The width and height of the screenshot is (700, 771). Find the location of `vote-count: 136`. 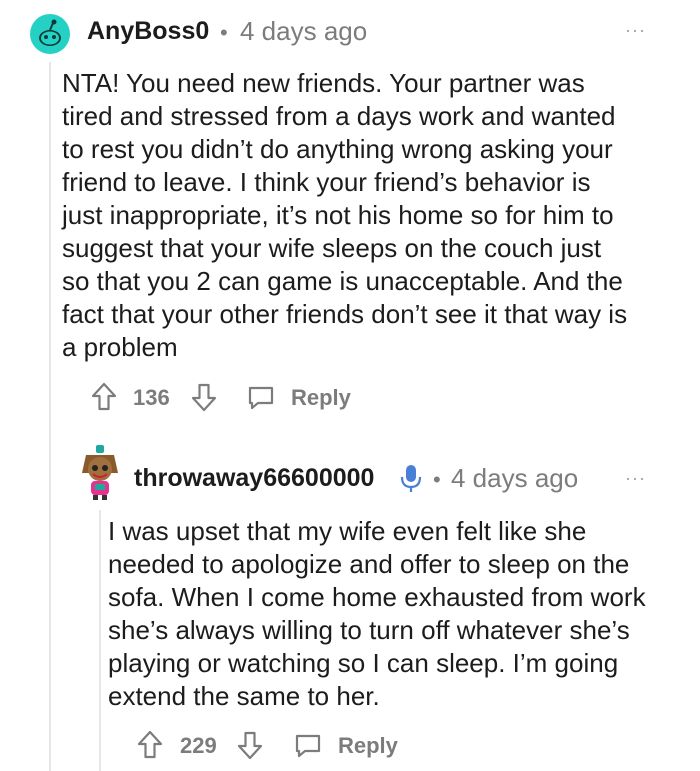

vote-count: 136 is located at coordinates (151, 397).